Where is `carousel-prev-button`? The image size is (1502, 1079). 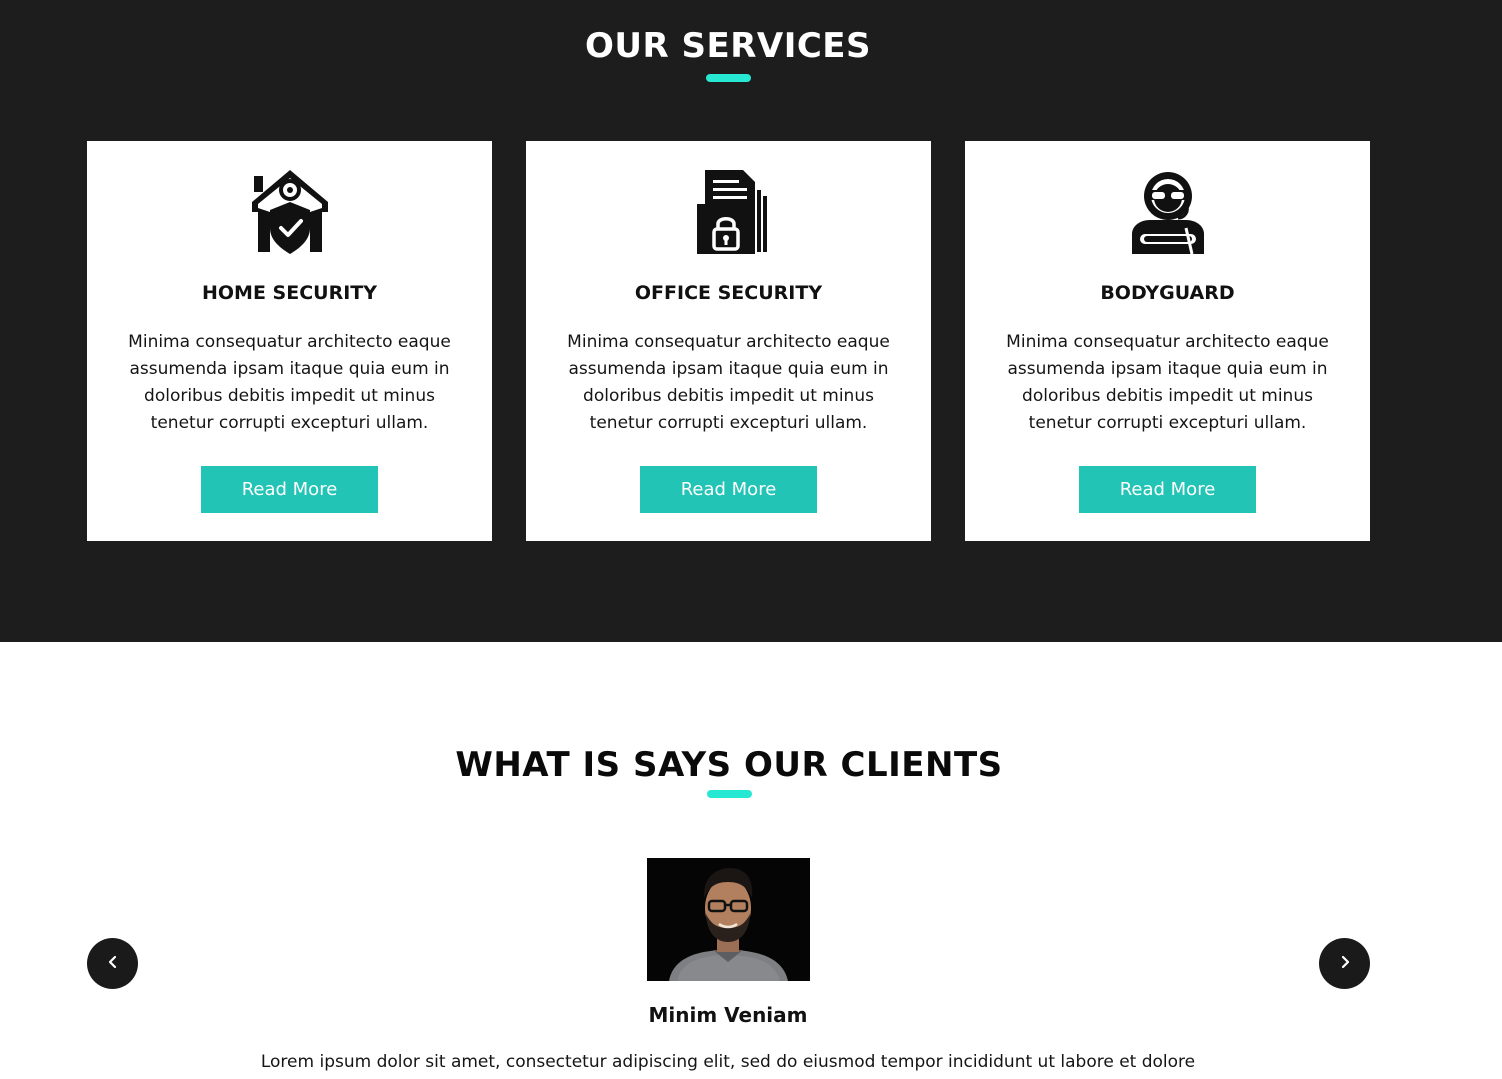
carousel-prev-button is located at coordinates (112, 963).